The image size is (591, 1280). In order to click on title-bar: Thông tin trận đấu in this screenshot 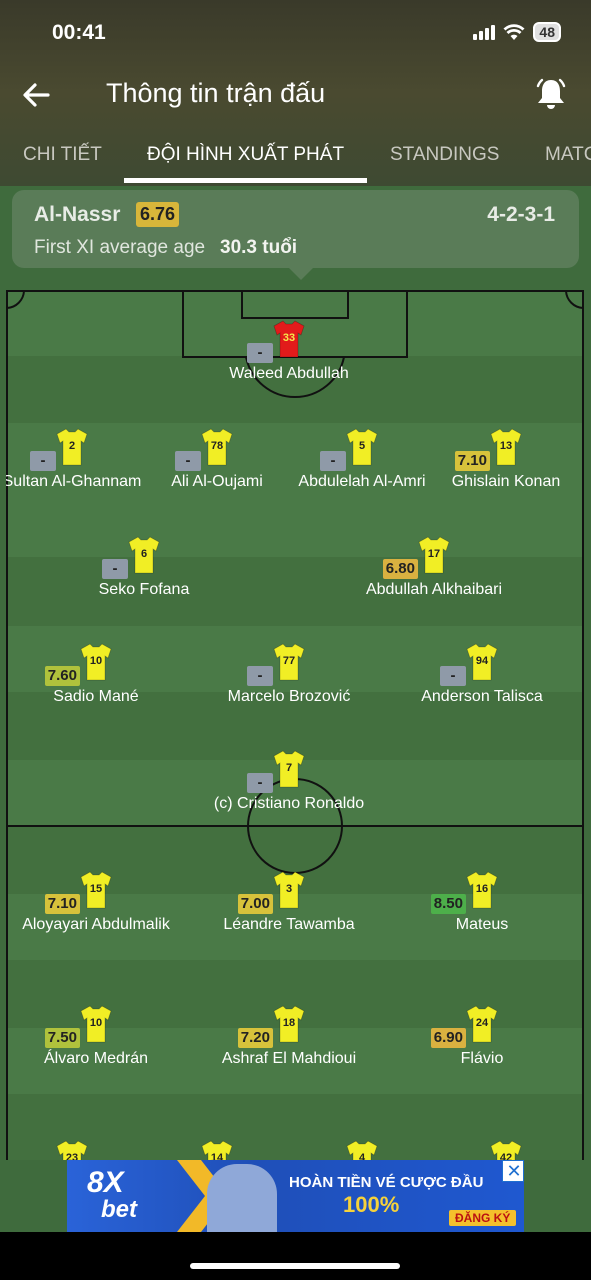, I will do `click(295, 95)`.